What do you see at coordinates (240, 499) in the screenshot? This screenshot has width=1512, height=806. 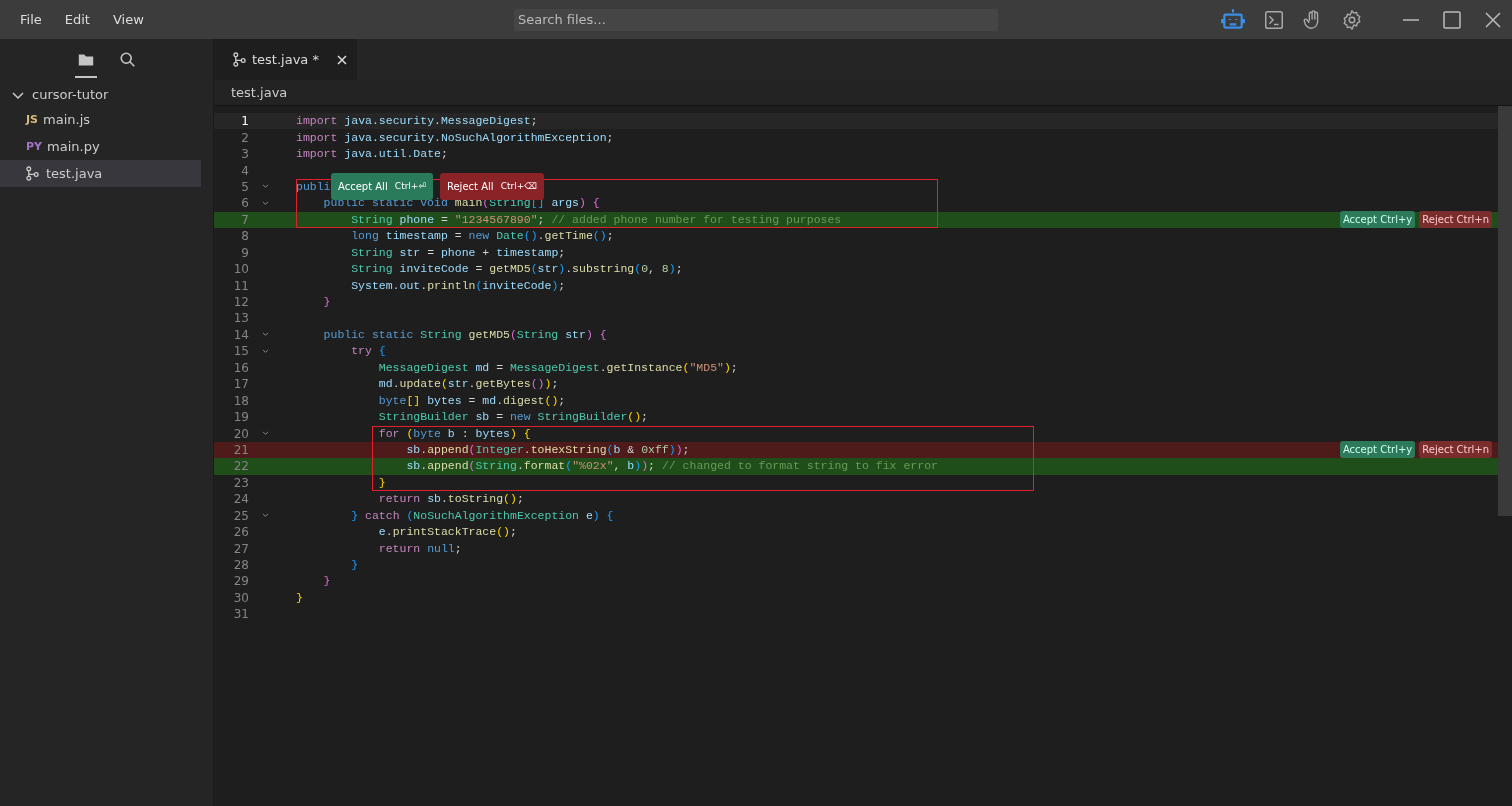 I see `line-number: 24` at bounding box center [240, 499].